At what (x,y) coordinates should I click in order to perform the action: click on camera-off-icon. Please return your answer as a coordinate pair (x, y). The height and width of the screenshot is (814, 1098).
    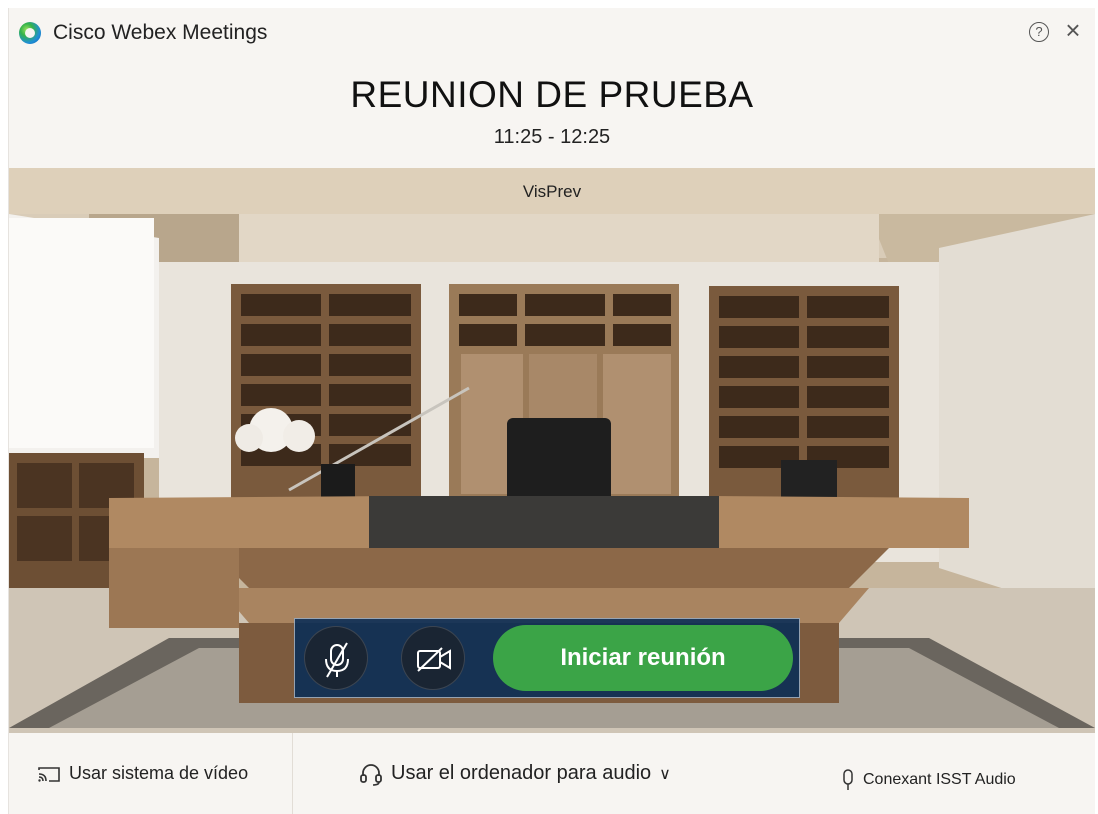
    Looking at the image, I should click on (434, 659).